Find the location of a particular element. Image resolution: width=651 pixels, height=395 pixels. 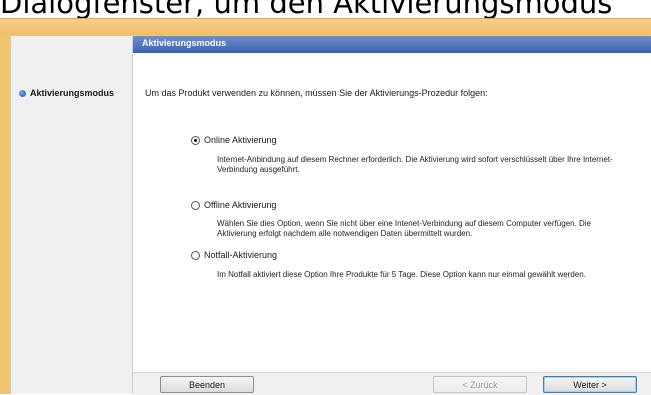

option-emergency-activation: Notfall-Aktivierung is located at coordinates (234, 255).